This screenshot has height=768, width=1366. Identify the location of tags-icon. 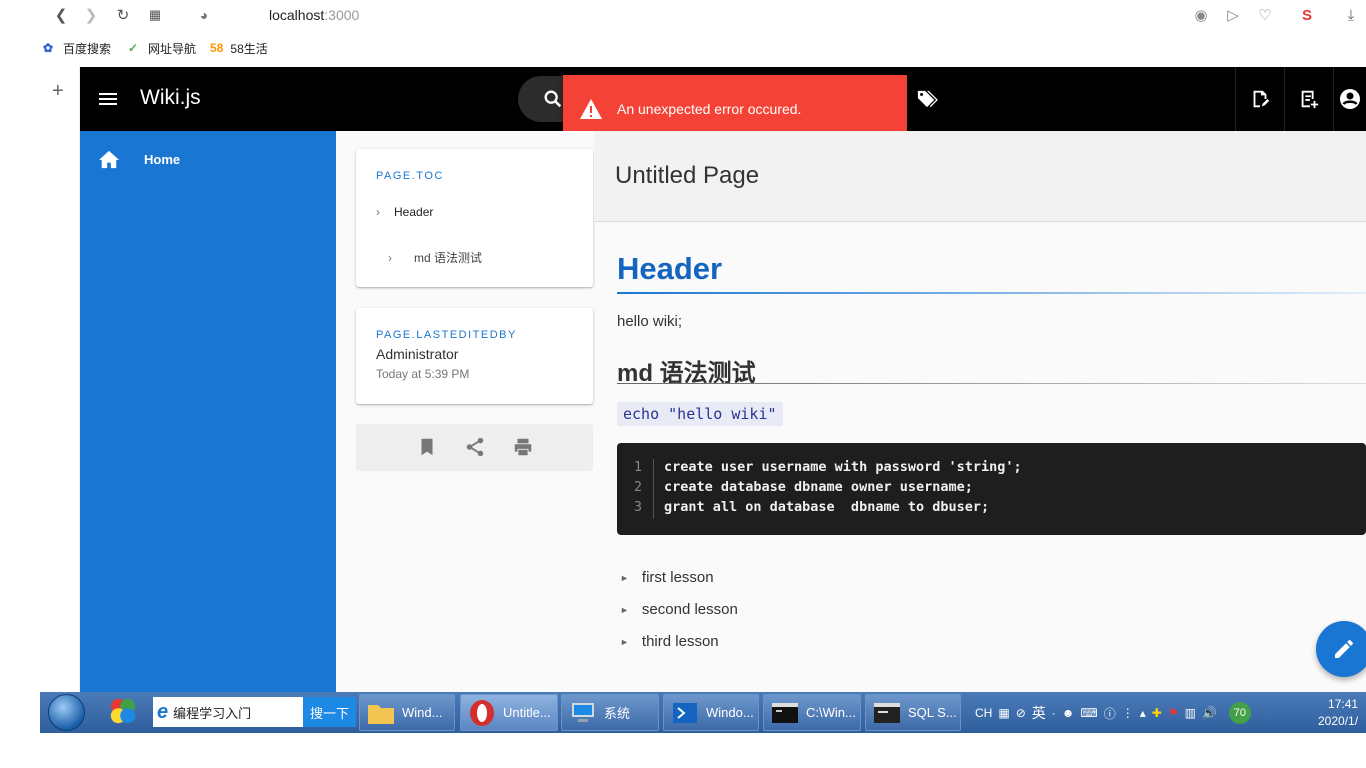
(927, 99).